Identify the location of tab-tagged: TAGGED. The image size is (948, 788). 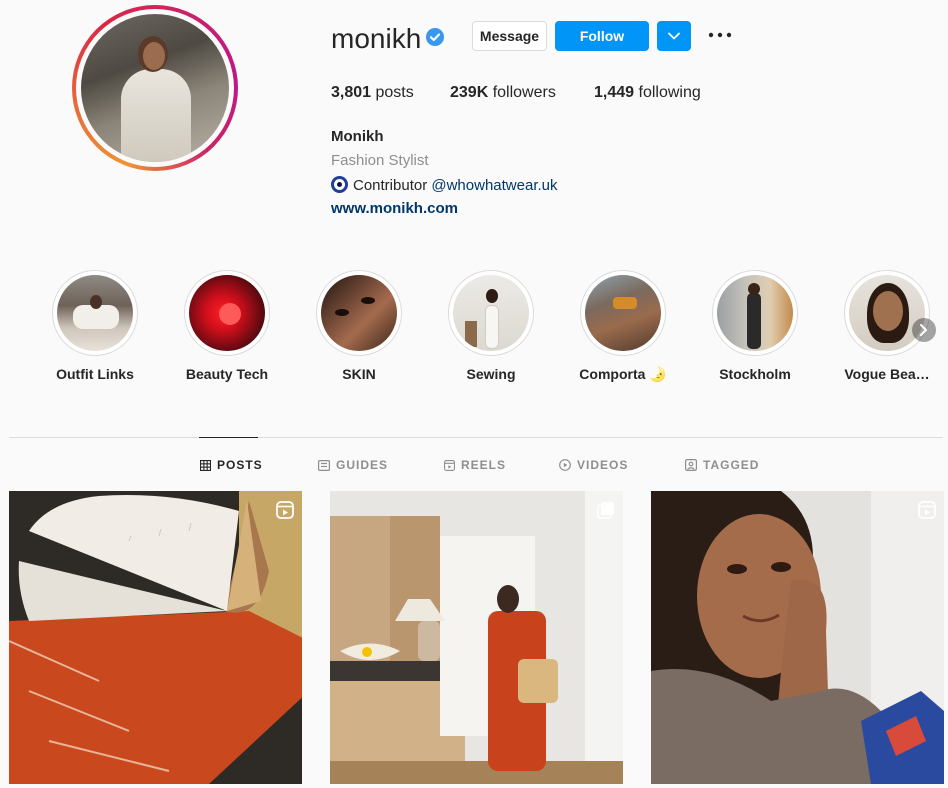
(722, 465).